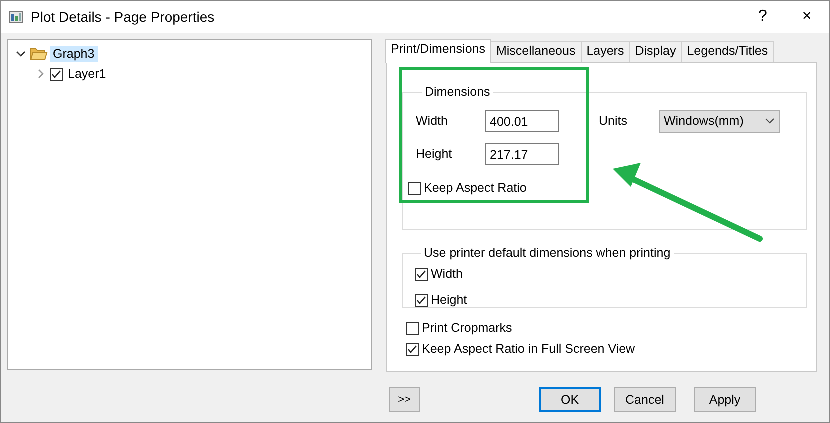 Image resolution: width=830 pixels, height=423 pixels. What do you see at coordinates (613, 121) in the screenshot?
I see `units-label: Units` at bounding box center [613, 121].